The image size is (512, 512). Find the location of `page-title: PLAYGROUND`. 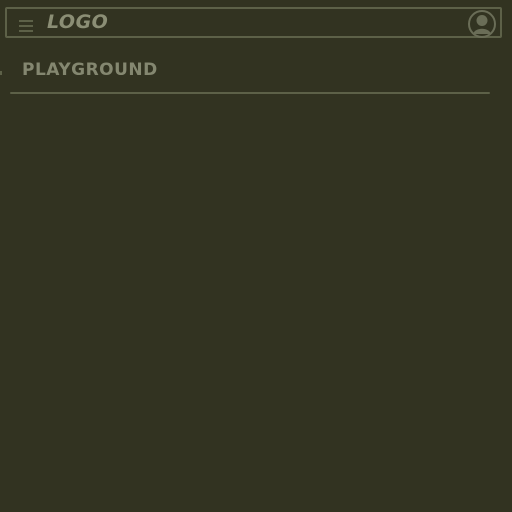

page-title: PLAYGROUND is located at coordinates (90, 70).